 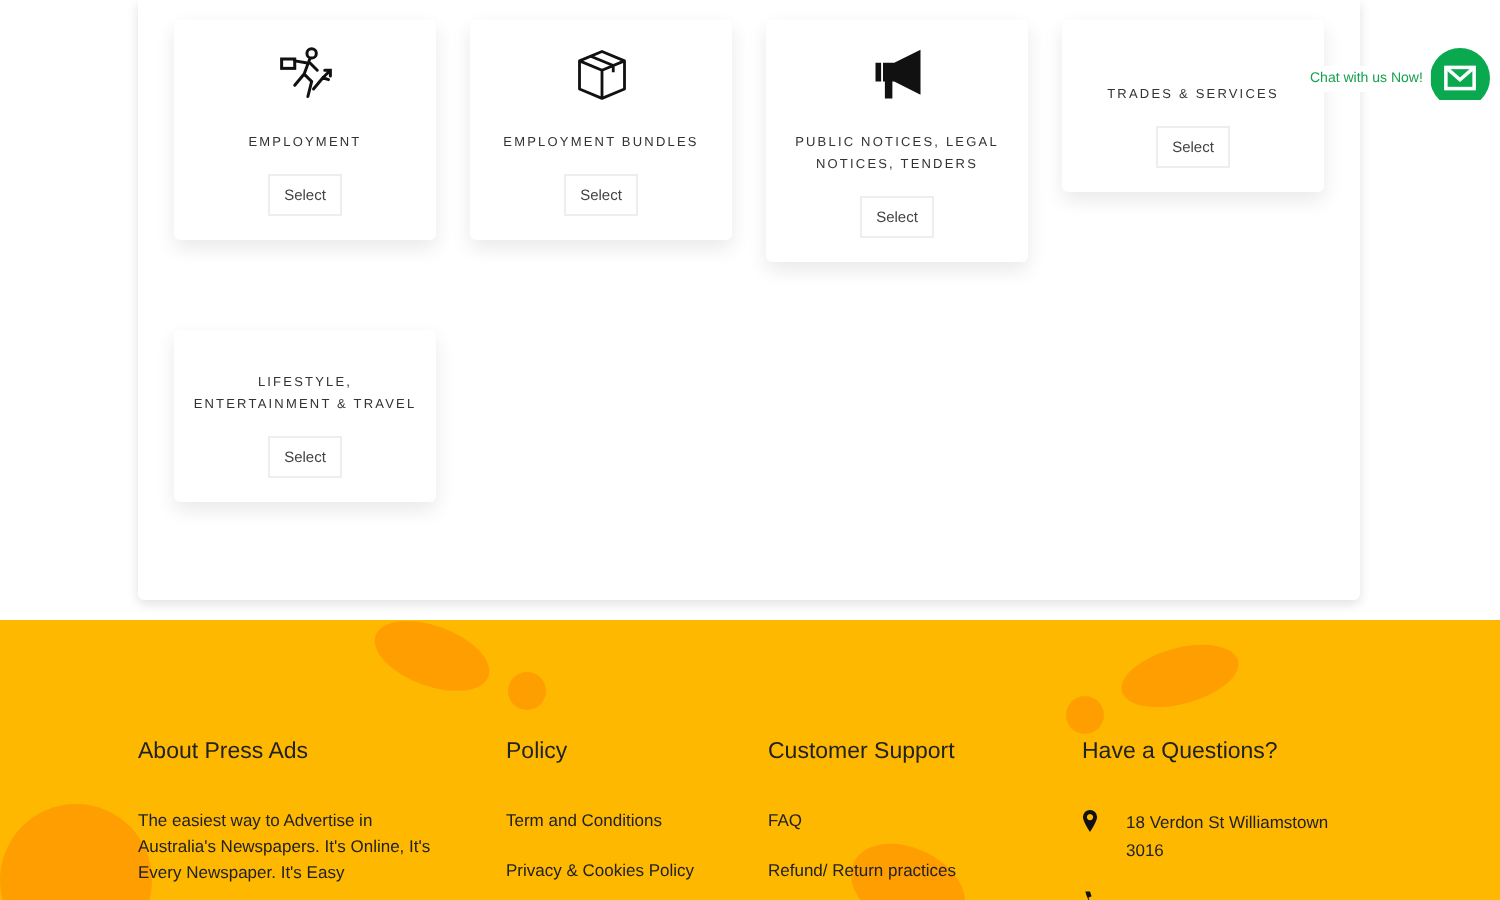 I want to click on footer-heading: Have a Questions?, so click(x=1181, y=752).